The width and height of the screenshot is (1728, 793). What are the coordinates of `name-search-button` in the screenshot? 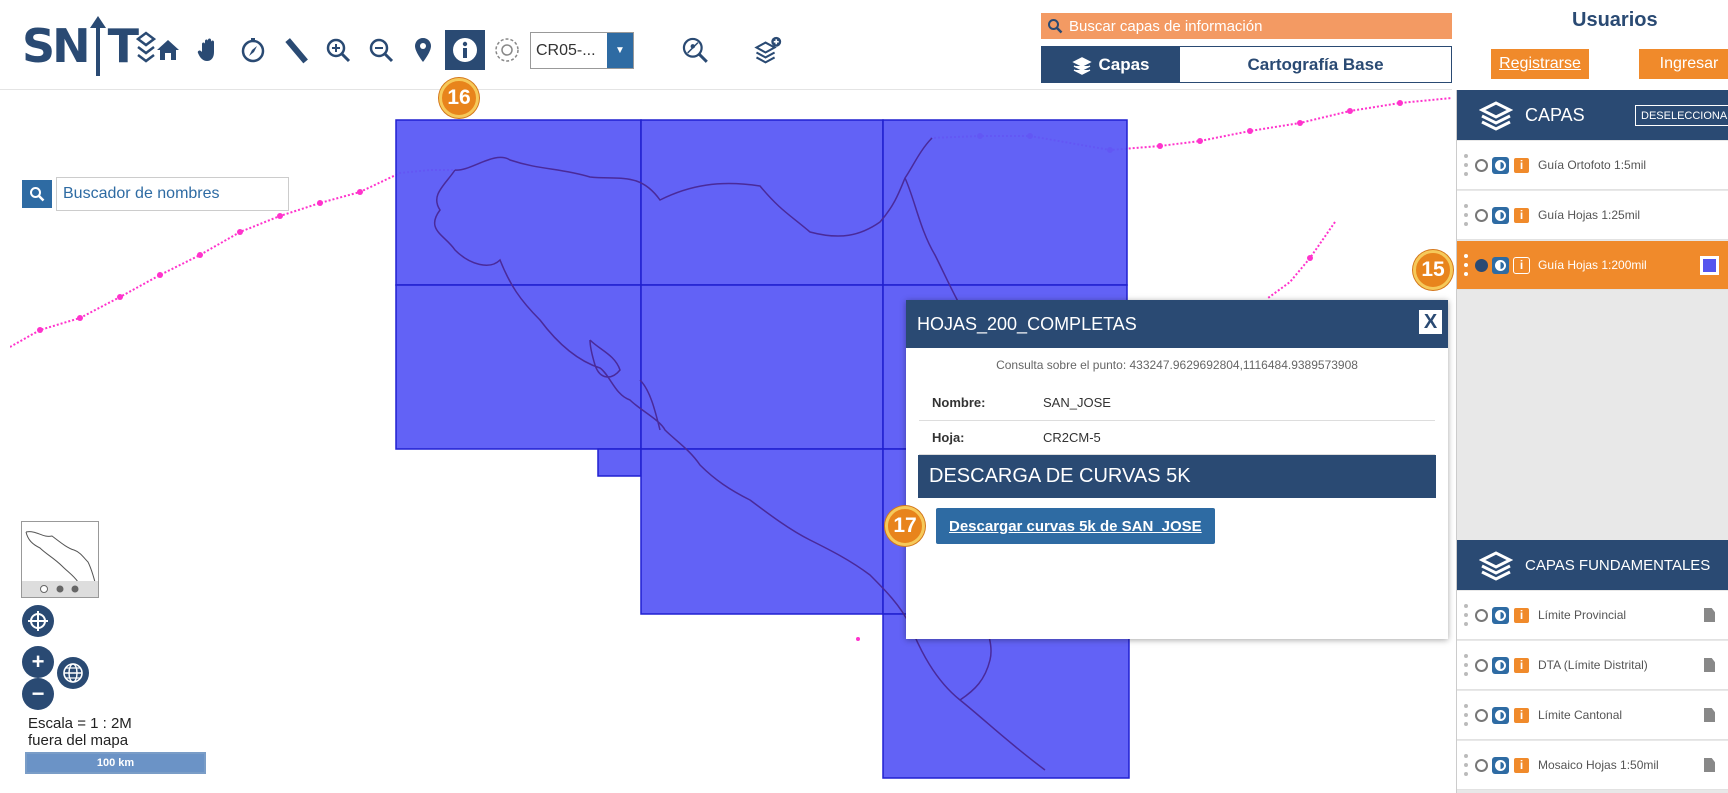 It's located at (37, 194).